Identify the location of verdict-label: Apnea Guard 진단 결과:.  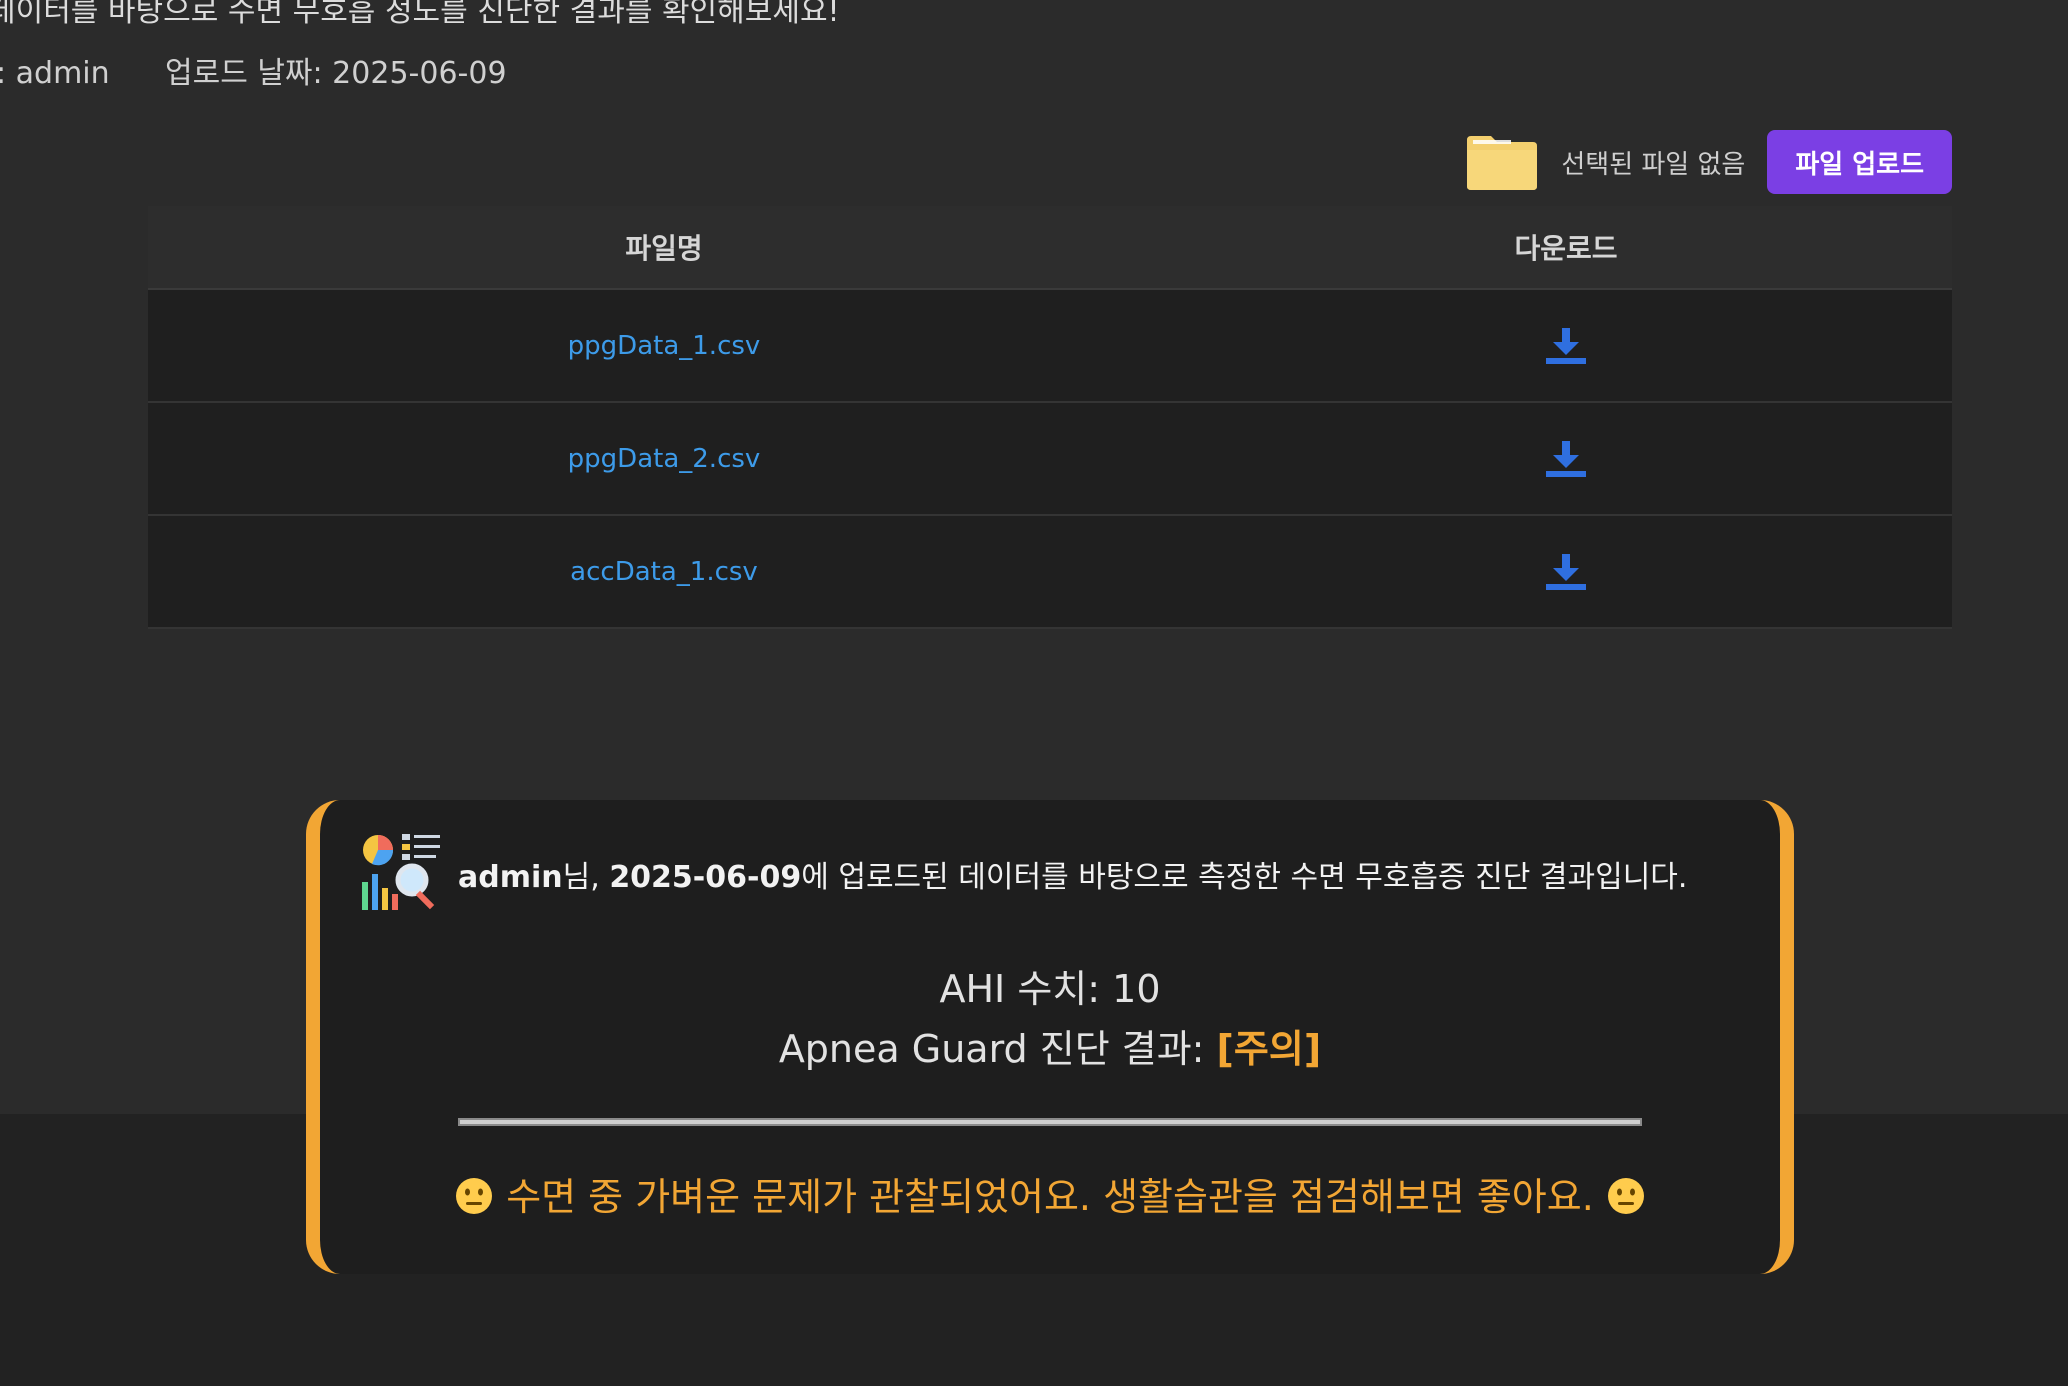
(997, 1049).